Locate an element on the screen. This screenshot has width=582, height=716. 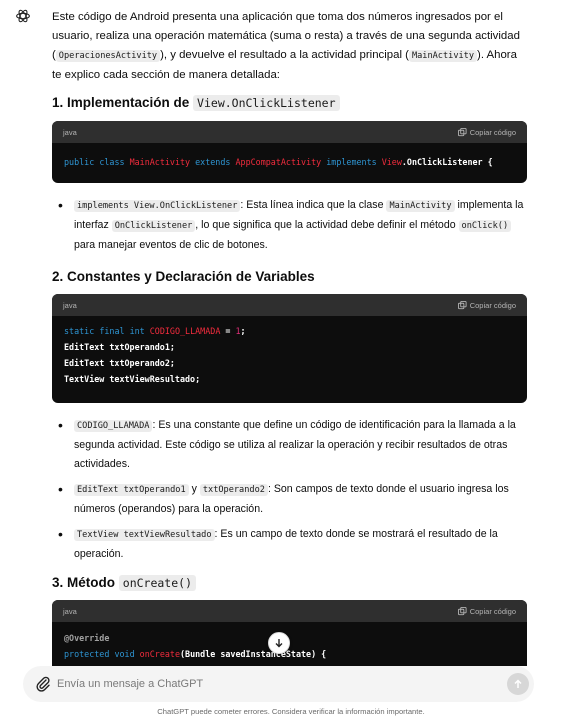
code-token: MainActivity is located at coordinates (160, 162).